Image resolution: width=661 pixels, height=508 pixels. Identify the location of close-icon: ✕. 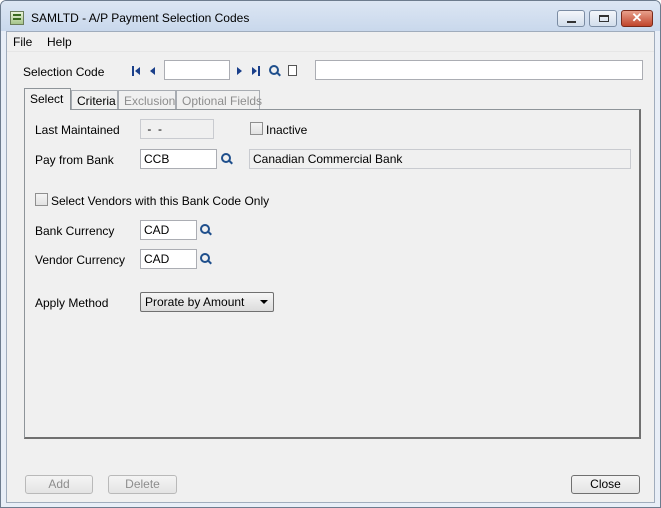
(637, 17).